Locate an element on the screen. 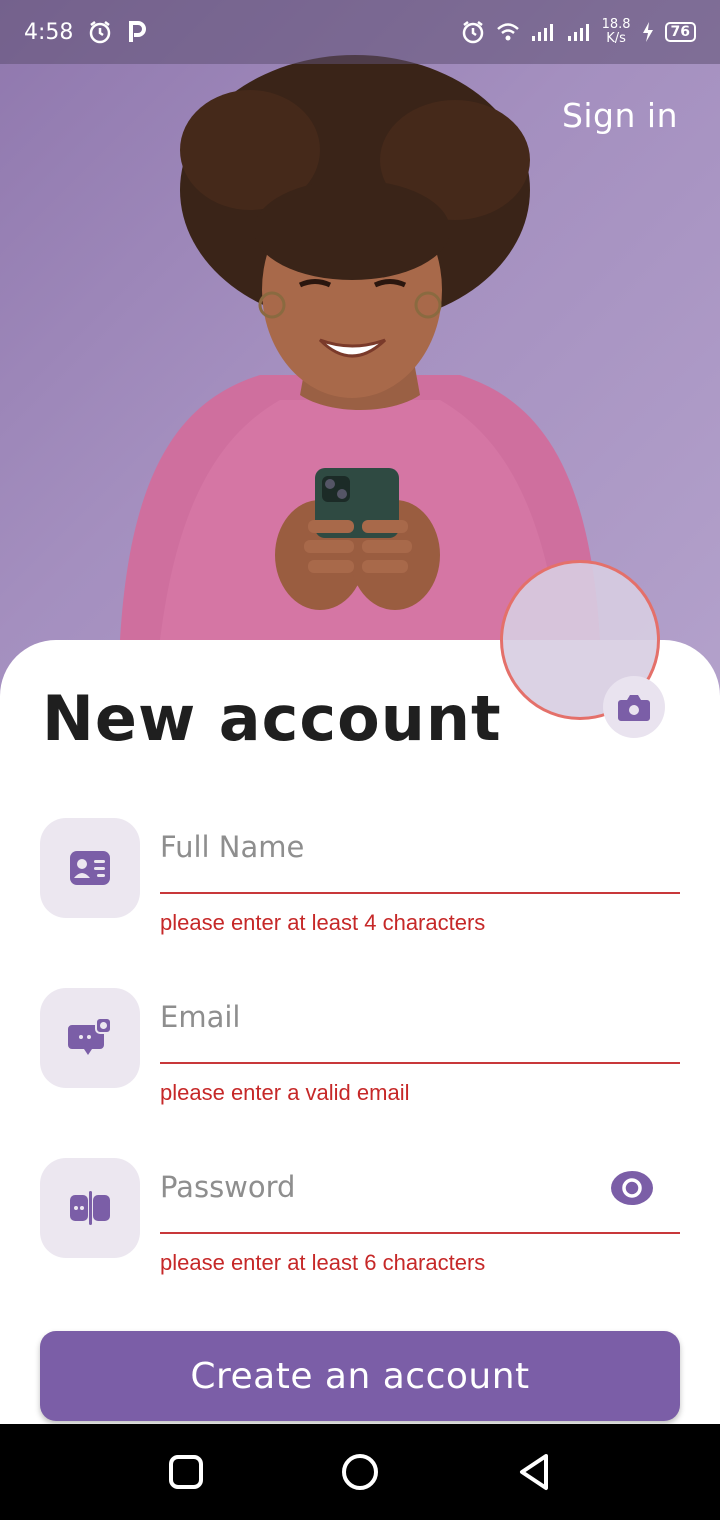 The width and height of the screenshot is (720, 1520). full-name-error: please enter at least 4 characters is located at coordinates (323, 922).